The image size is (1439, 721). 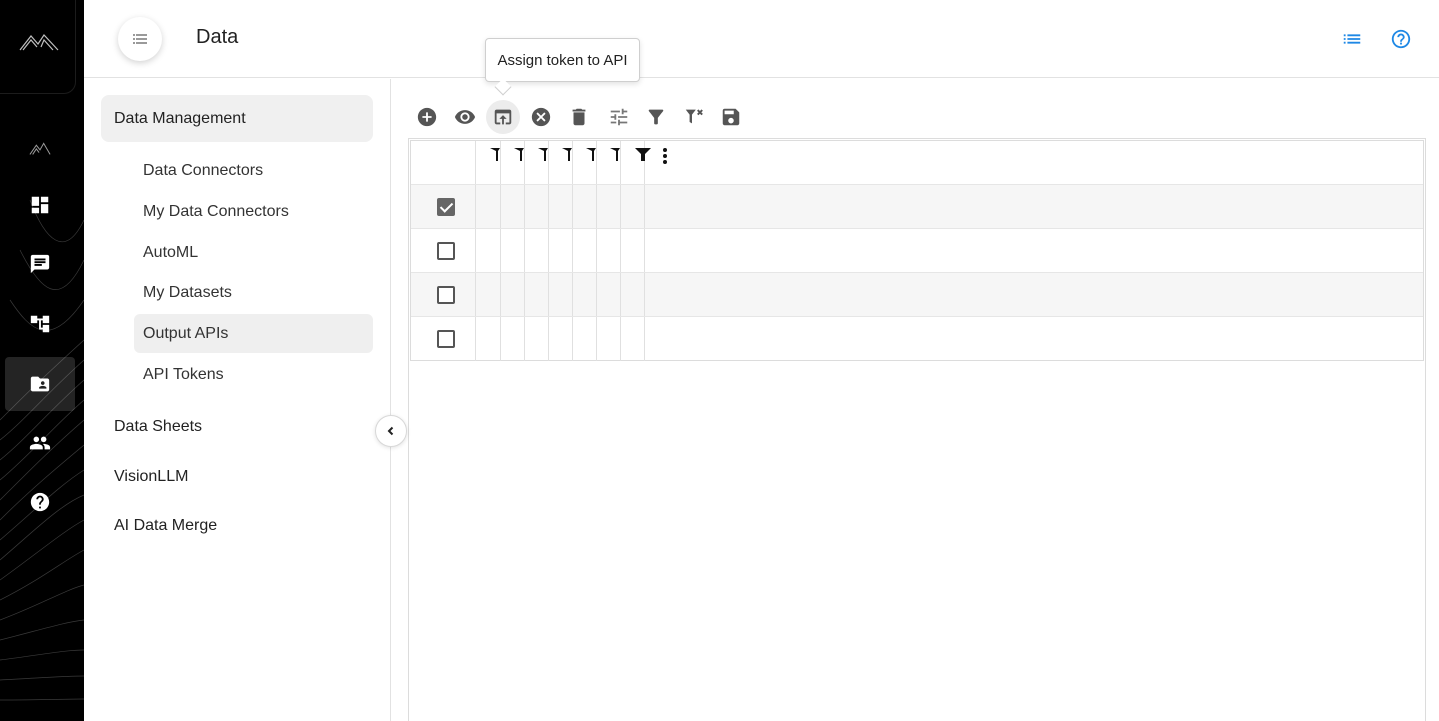 I want to click on sidebar-item-my-data-connectors: My Data Connectors, so click(x=253, y=211).